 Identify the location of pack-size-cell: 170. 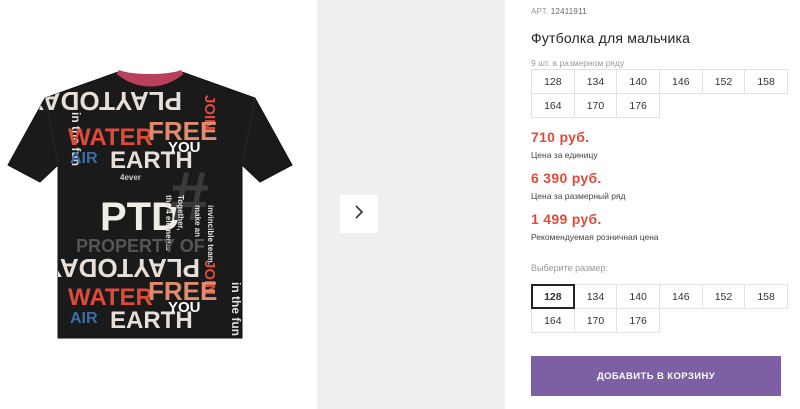
(595, 105).